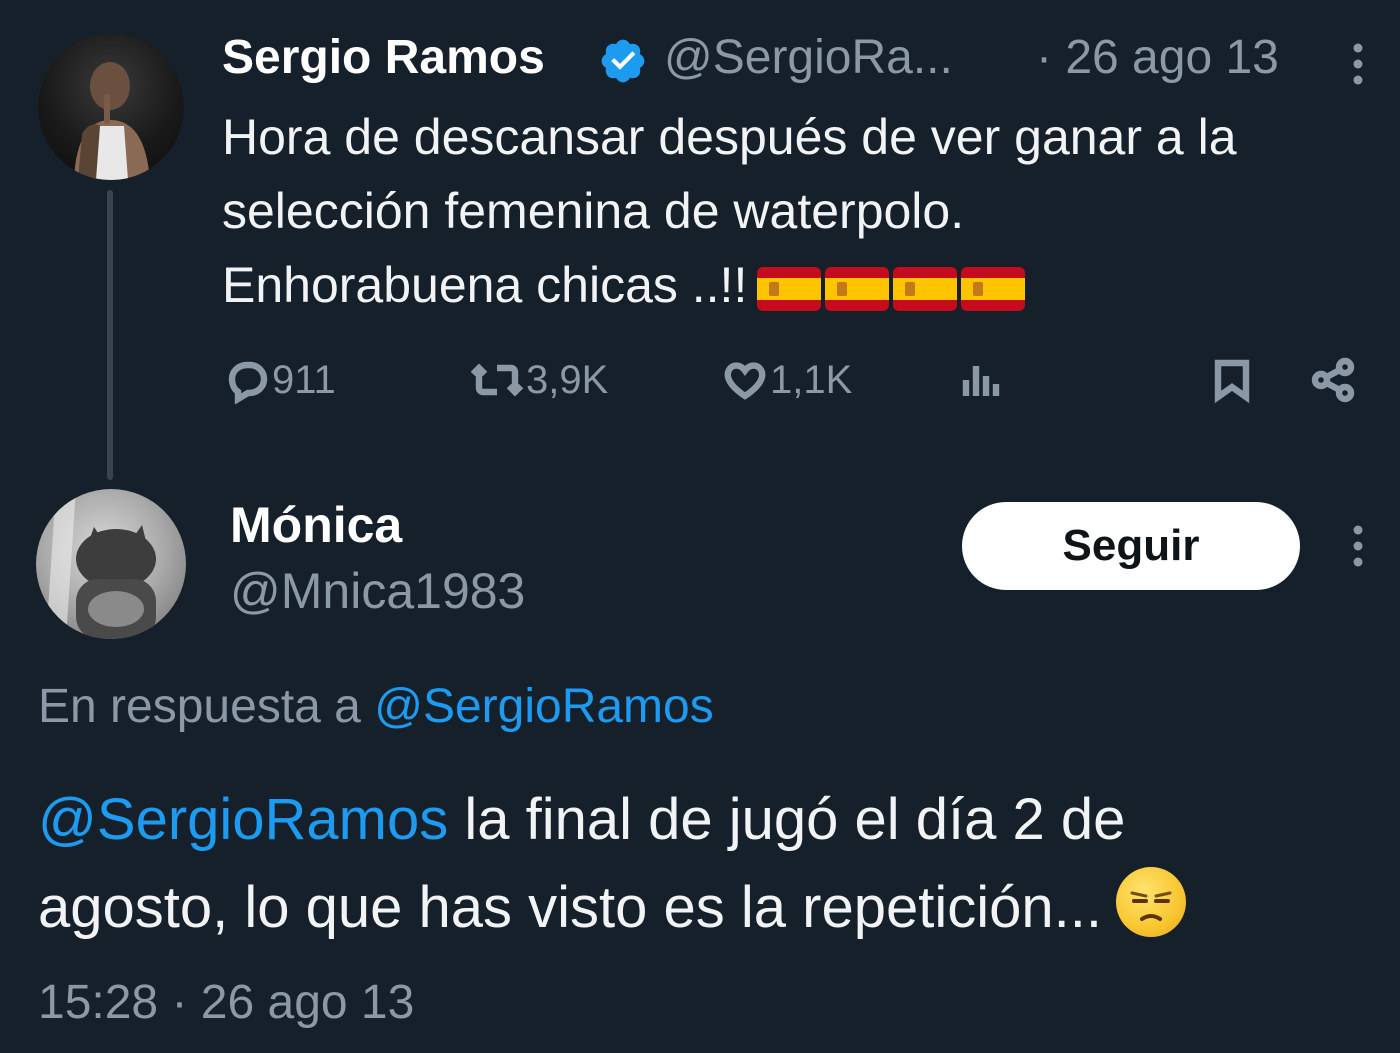 The image size is (1400, 1053). Describe the element at coordinates (891, 288) in the screenshot. I see `flag-emojis` at that location.